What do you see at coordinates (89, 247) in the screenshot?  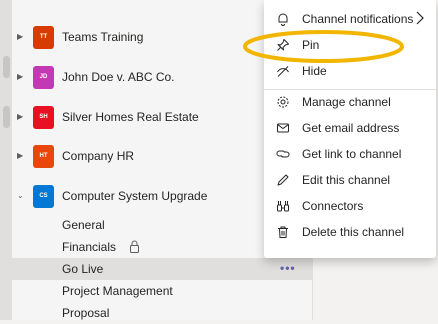 I see `channel-label: Financials` at bounding box center [89, 247].